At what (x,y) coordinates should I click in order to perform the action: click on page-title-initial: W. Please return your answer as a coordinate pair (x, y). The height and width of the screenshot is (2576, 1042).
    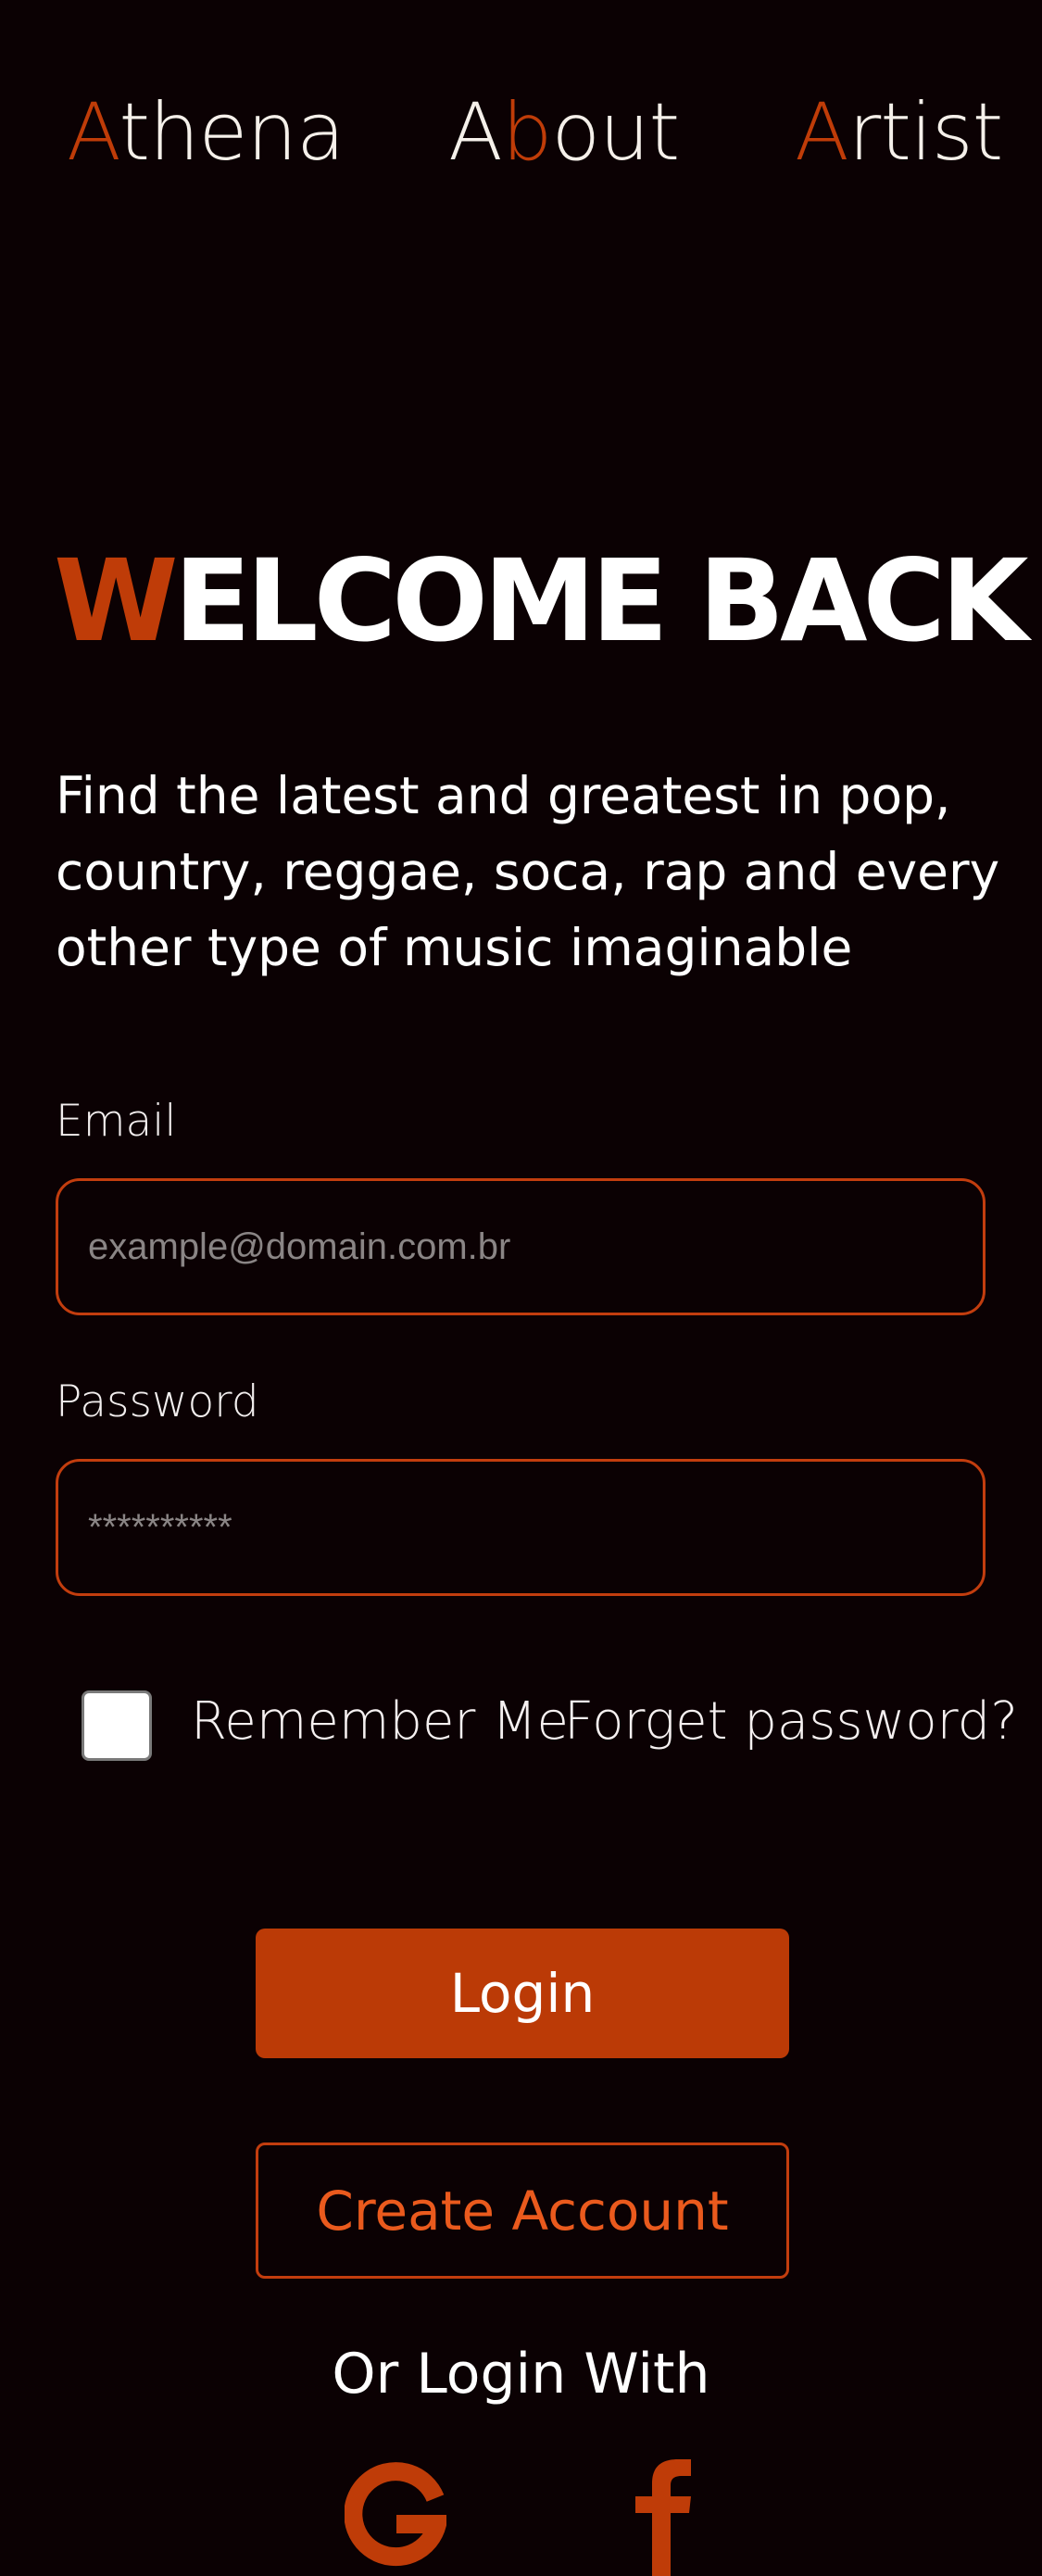
    Looking at the image, I should click on (116, 601).